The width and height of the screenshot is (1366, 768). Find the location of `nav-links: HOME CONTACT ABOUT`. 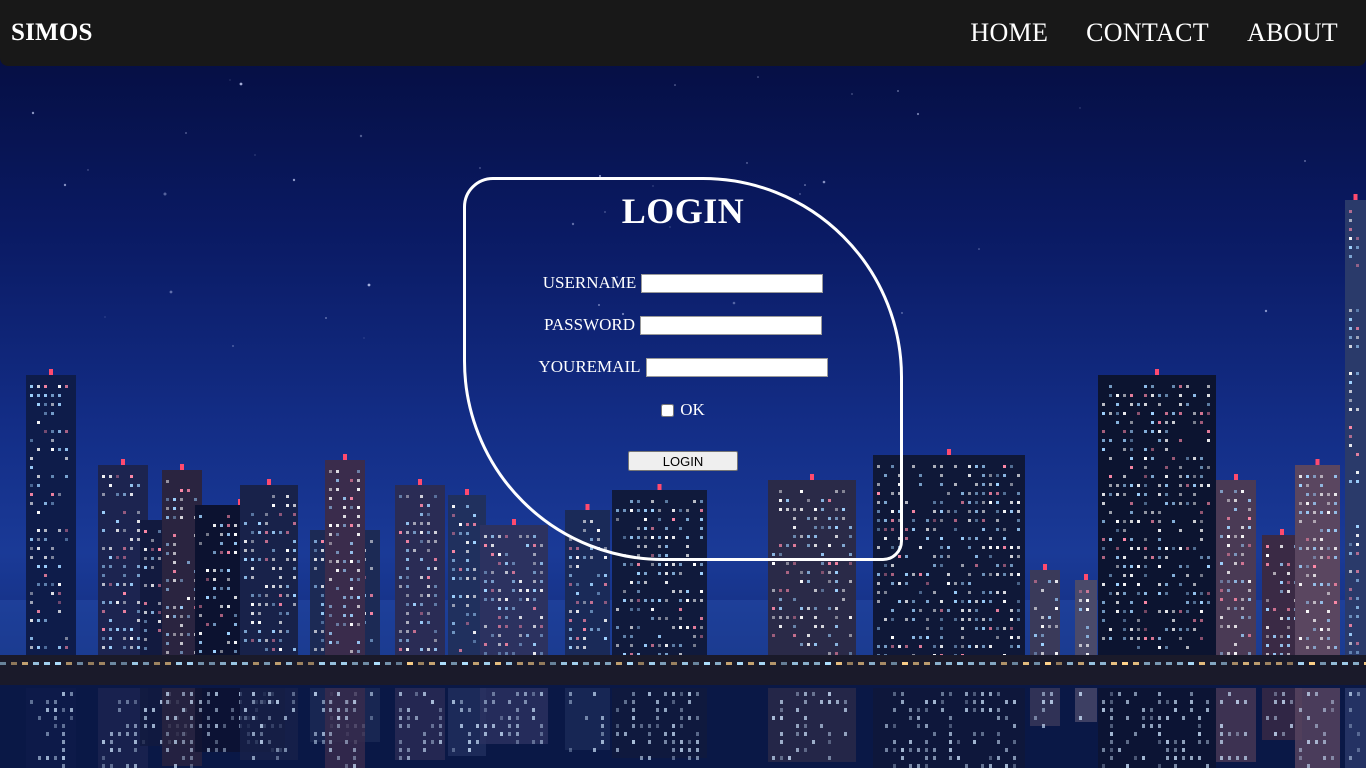

nav-links: HOME CONTACT ABOUT is located at coordinates (1154, 33).